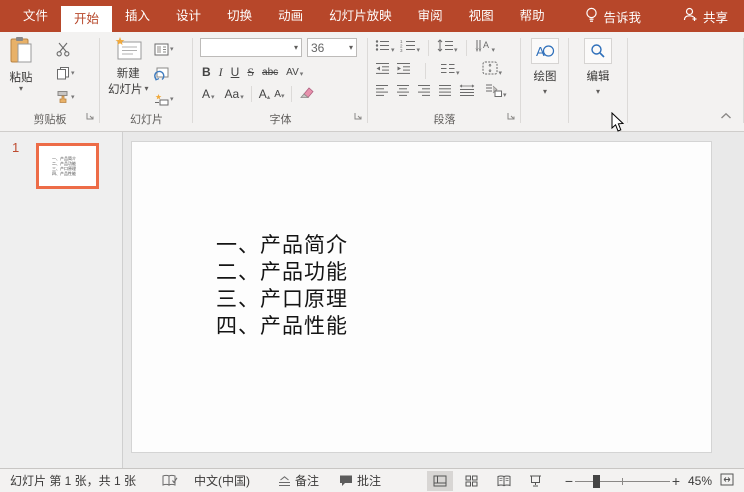 The image size is (744, 492). Describe the element at coordinates (250, 72) in the screenshot. I see `strikethrough-button: S` at that location.